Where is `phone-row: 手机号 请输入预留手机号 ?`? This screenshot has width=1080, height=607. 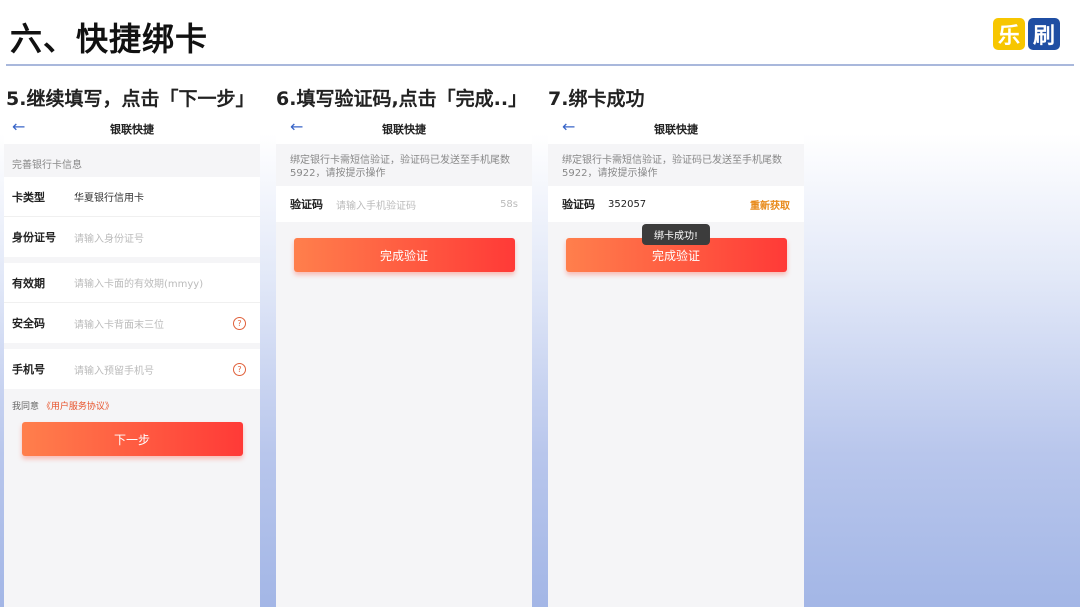 phone-row: 手机号 请输入预留手机号 ? is located at coordinates (132, 369).